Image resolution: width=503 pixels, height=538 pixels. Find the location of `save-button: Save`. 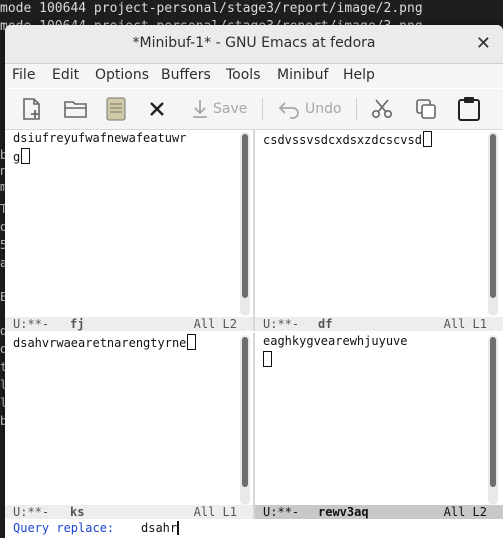

save-button: Save is located at coordinates (219, 109).